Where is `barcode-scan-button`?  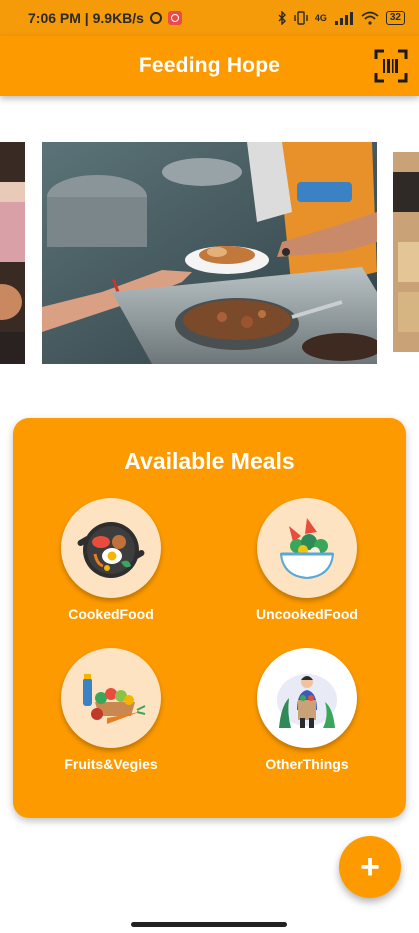 barcode-scan-button is located at coordinates (391, 66).